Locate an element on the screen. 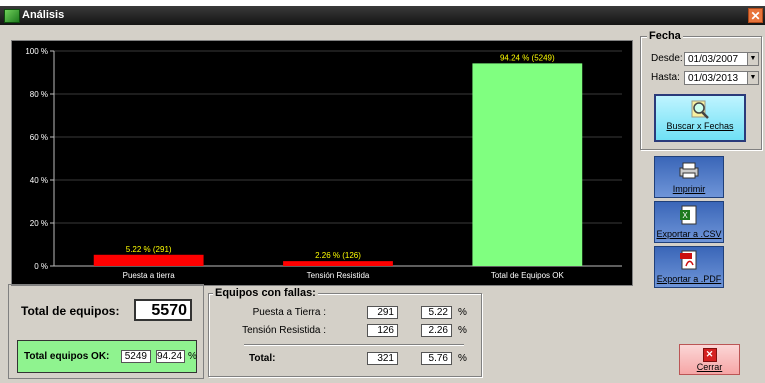 The width and height of the screenshot is (765, 383). total-equipos-value: 5570 is located at coordinates (163, 310).